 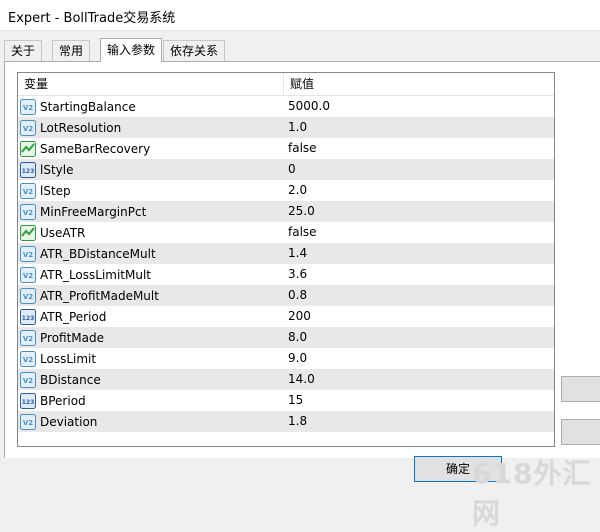 I want to click on table-row: SameBarRecovery false, so click(x=286, y=148).